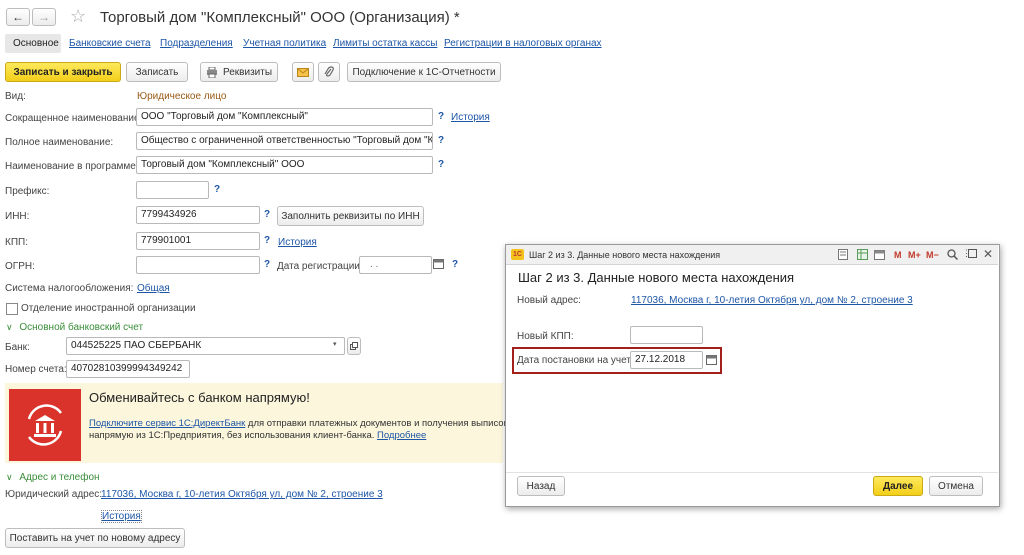 The width and height of the screenshot is (1024, 555). Describe the element at coordinates (36, 369) in the screenshot. I see `account-label: Номер счета:` at that location.